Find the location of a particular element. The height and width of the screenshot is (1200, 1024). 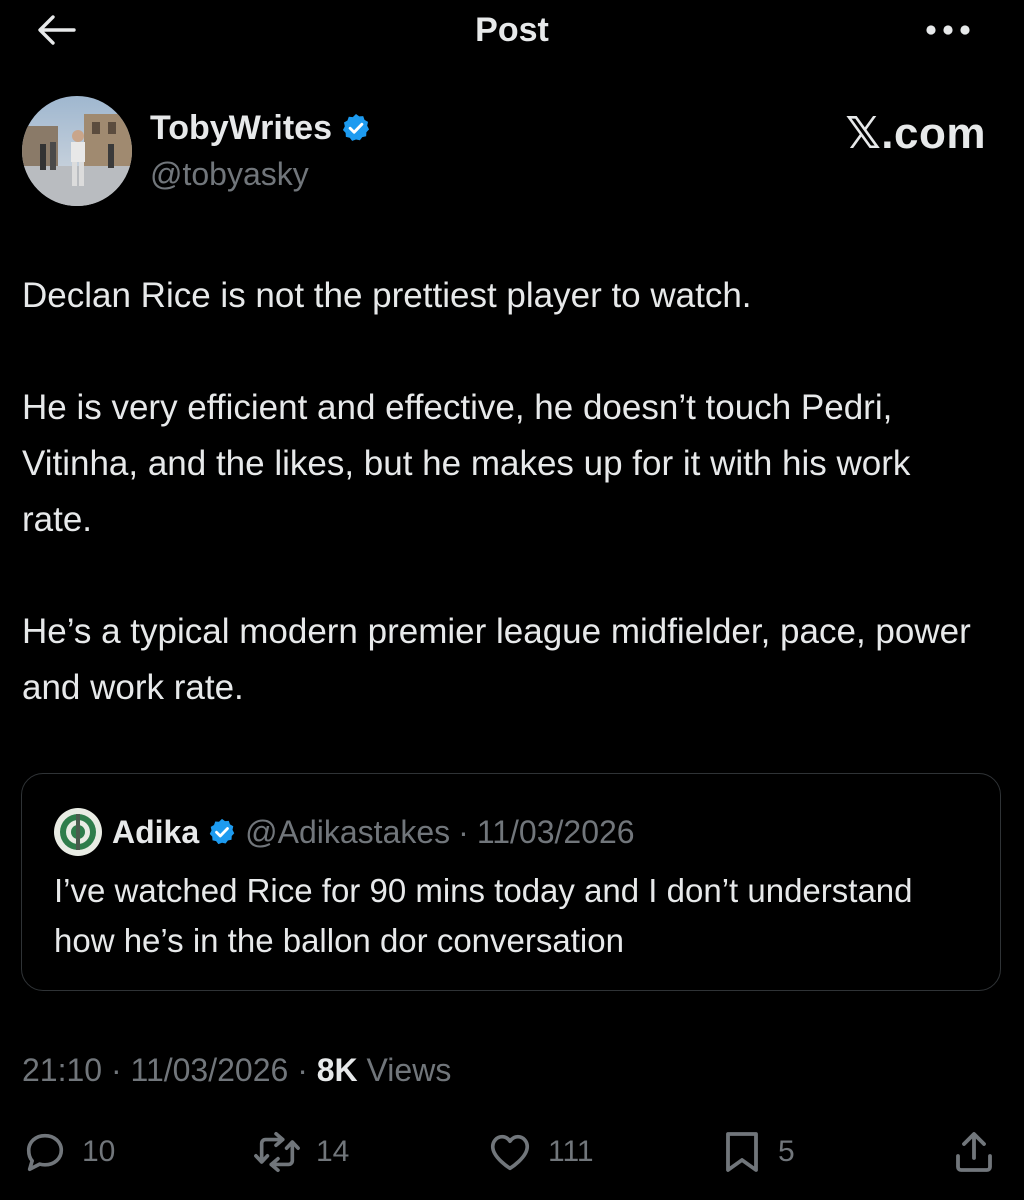

quote-avatar is located at coordinates (78, 832).